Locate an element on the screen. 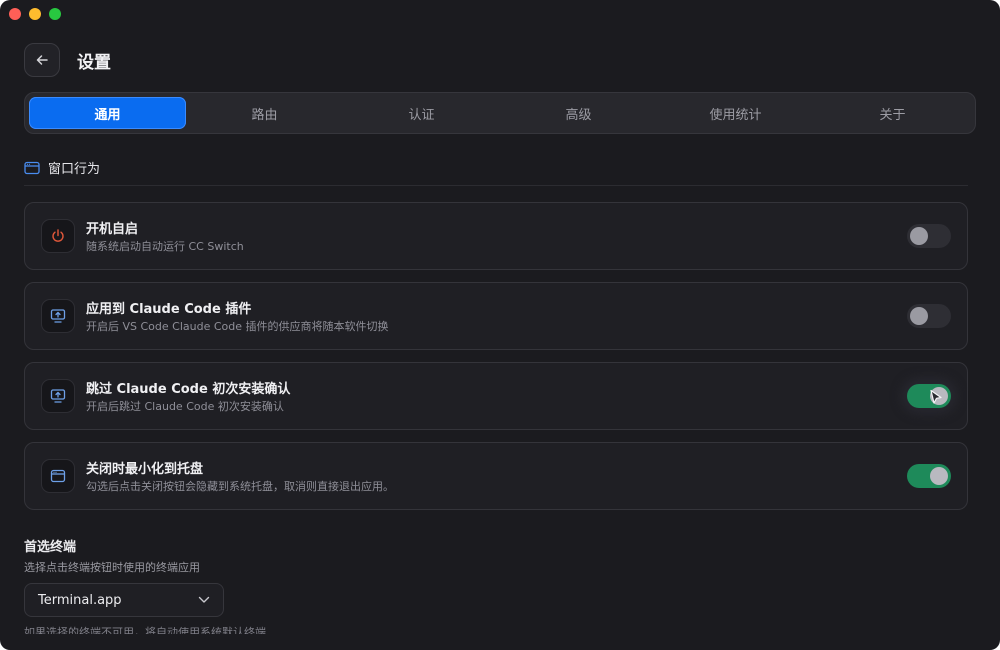  settings-tabs: 通用 路由 认证 高级 使用统计 关于 is located at coordinates (500, 113).